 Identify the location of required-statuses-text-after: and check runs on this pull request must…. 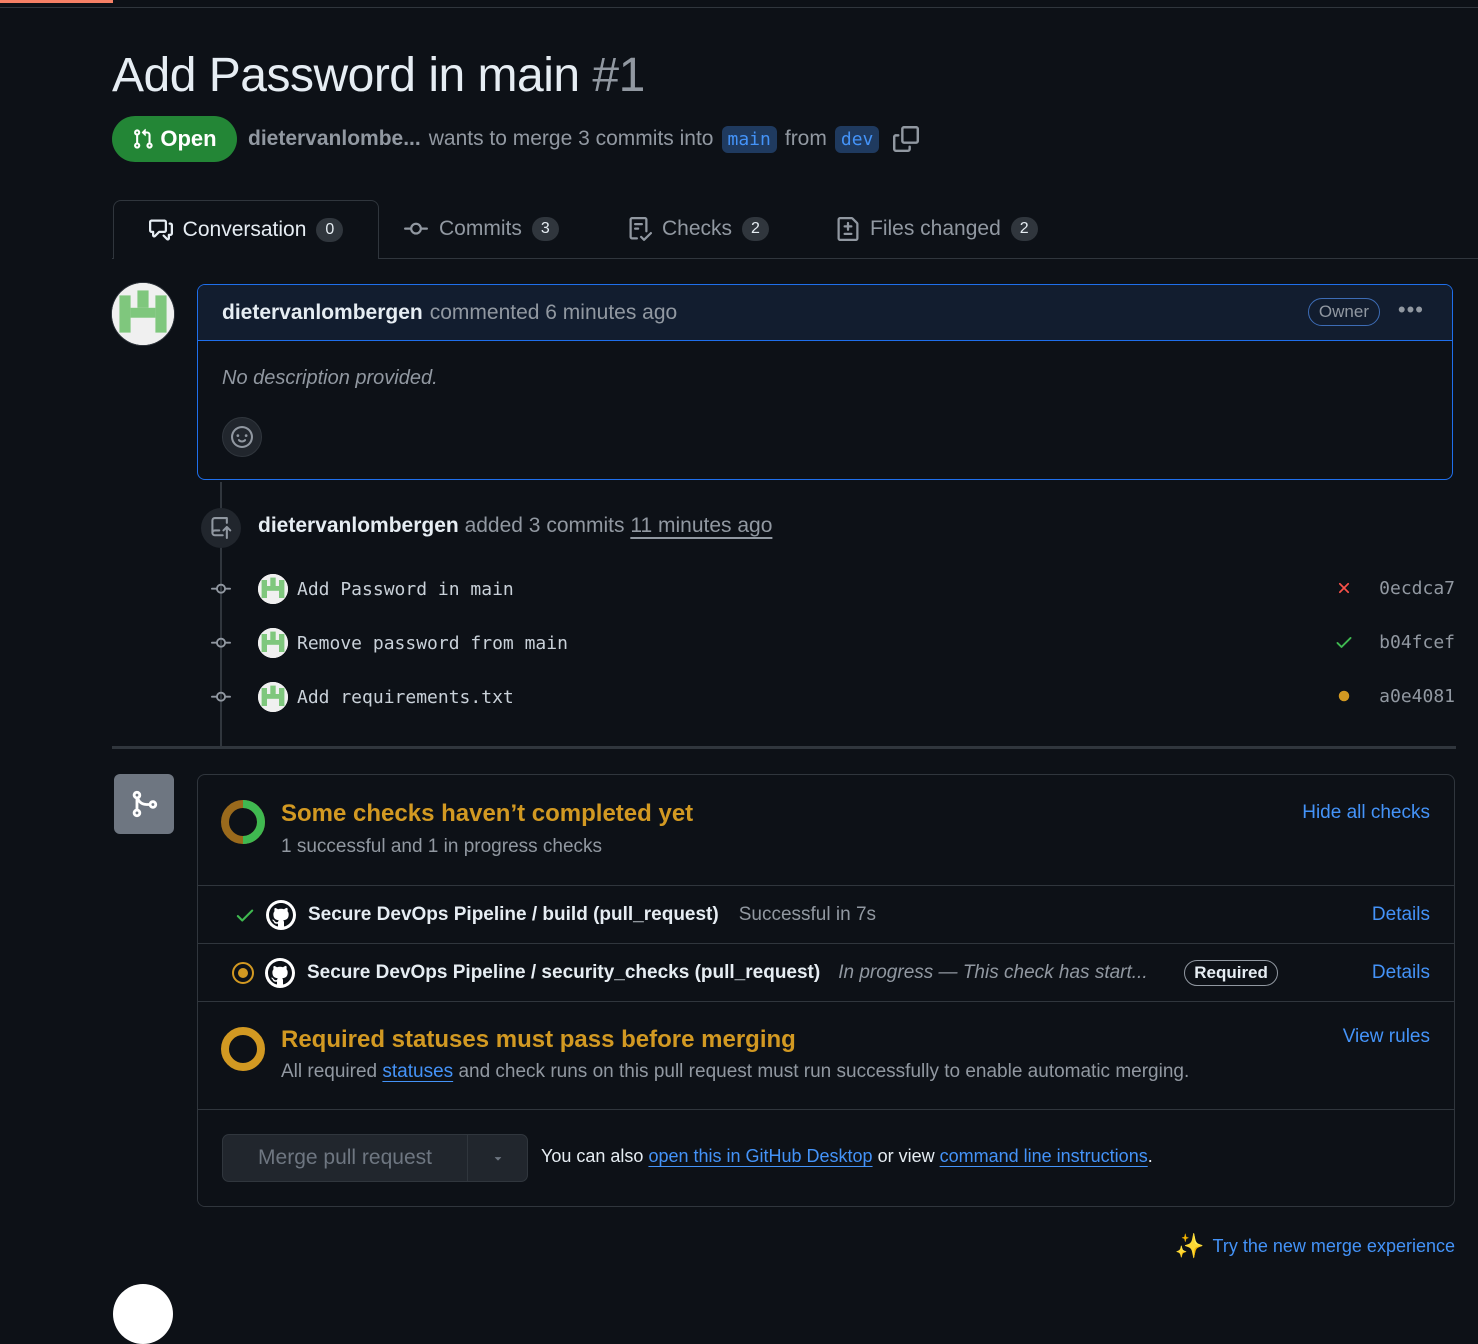
(824, 1071).